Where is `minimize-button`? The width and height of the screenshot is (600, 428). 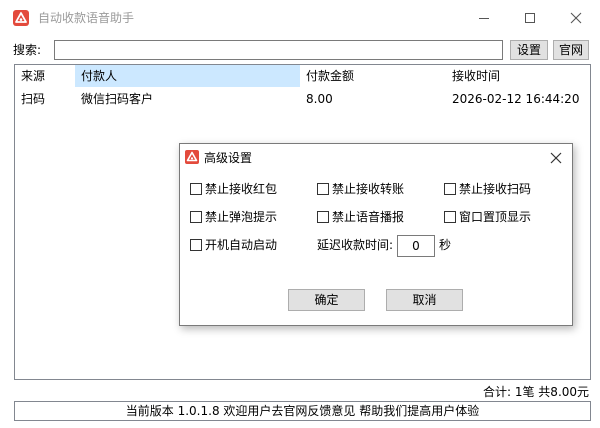 minimize-button is located at coordinates (484, 18).